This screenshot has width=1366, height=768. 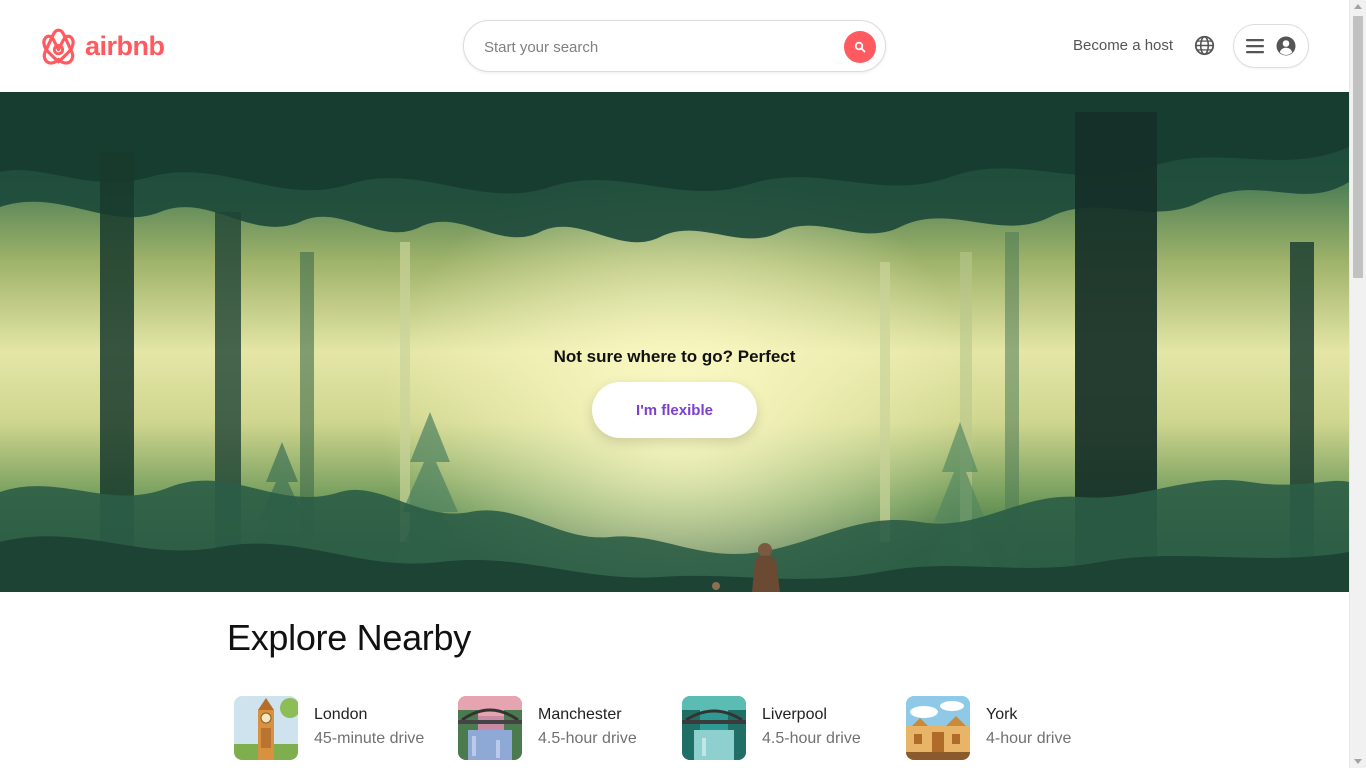 I want to click on explore-nearby-title: Explore Nearby, so click(x=349, y=637).